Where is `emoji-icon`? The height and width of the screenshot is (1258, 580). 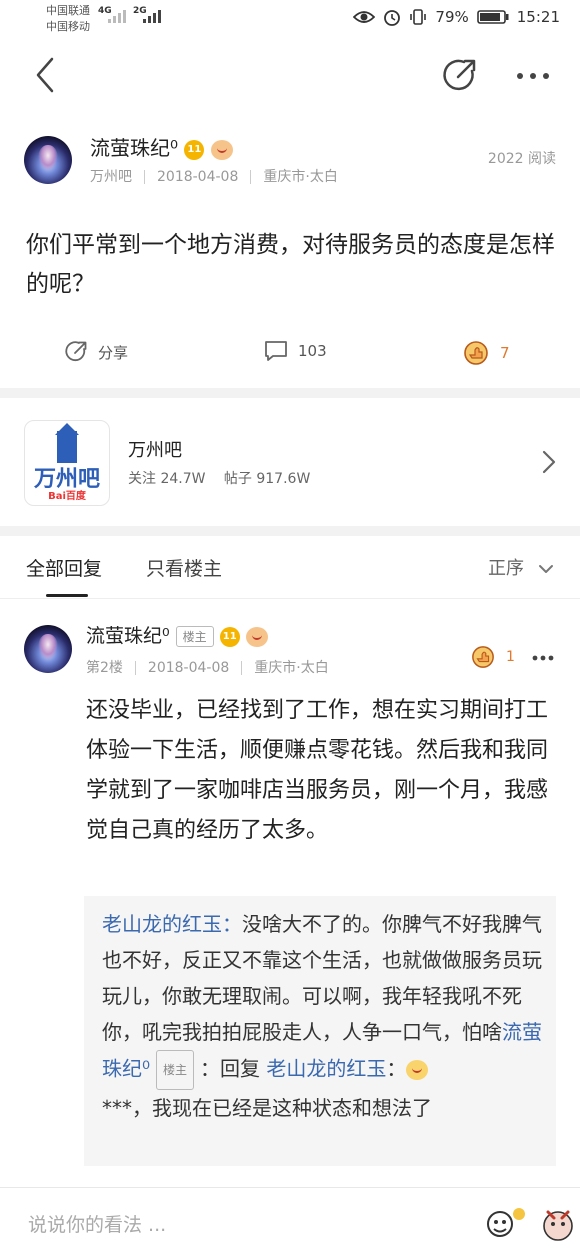
emoji-icon is located at coordinates (221, 149).